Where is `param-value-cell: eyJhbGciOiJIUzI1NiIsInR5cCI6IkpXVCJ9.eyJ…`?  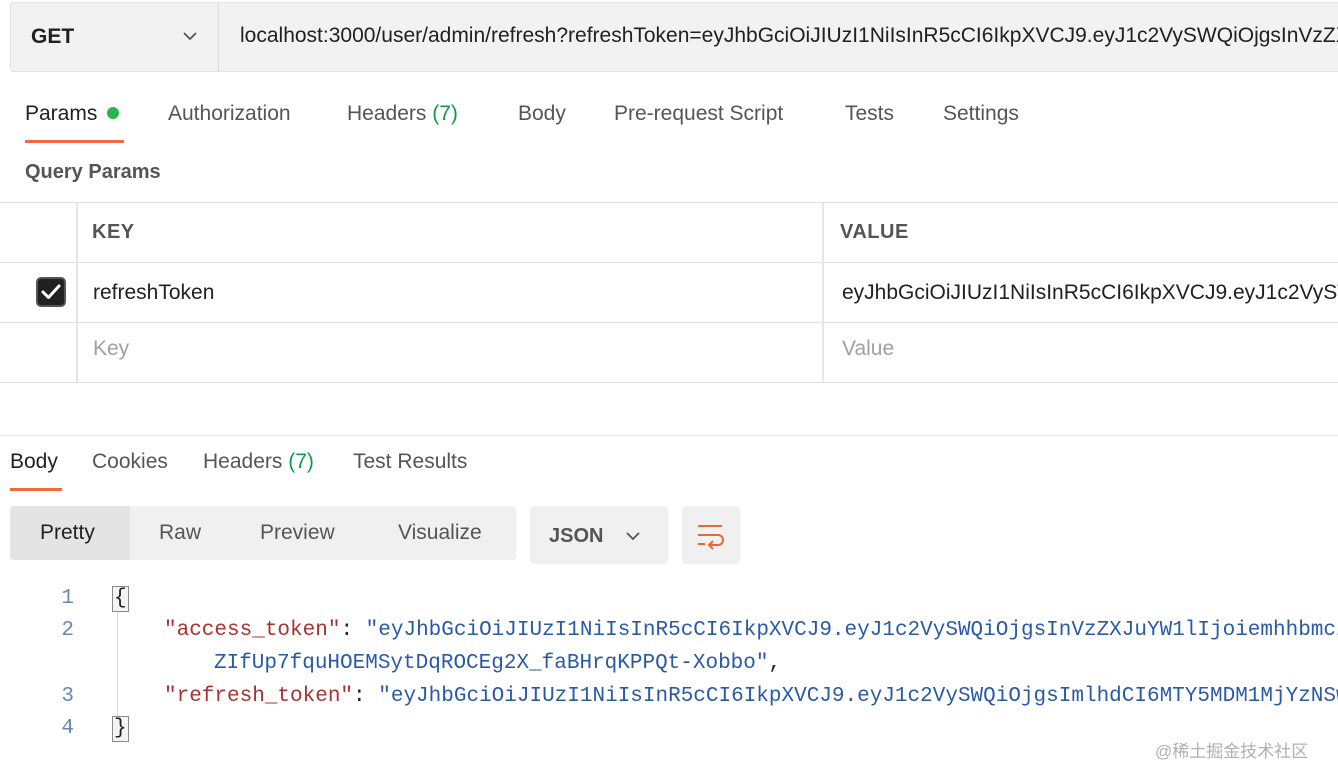
param-value-cell: eyJhbGciOiJIUzI1NiIsInR5cCI6IkpXVCJ9.eyJ… is located at coordinates (1090, 293).